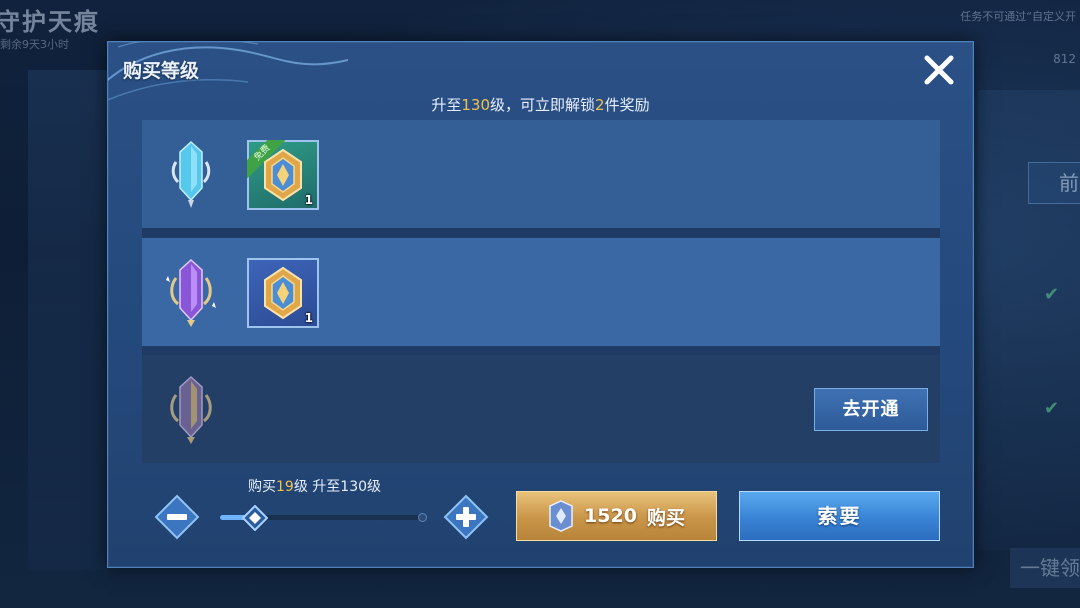 This screenshot has width=1080, height=608. What do you see at coordinates (422, 517) in the screenshot?
I see `slider-end-dot` at bounding box center [422, 517].